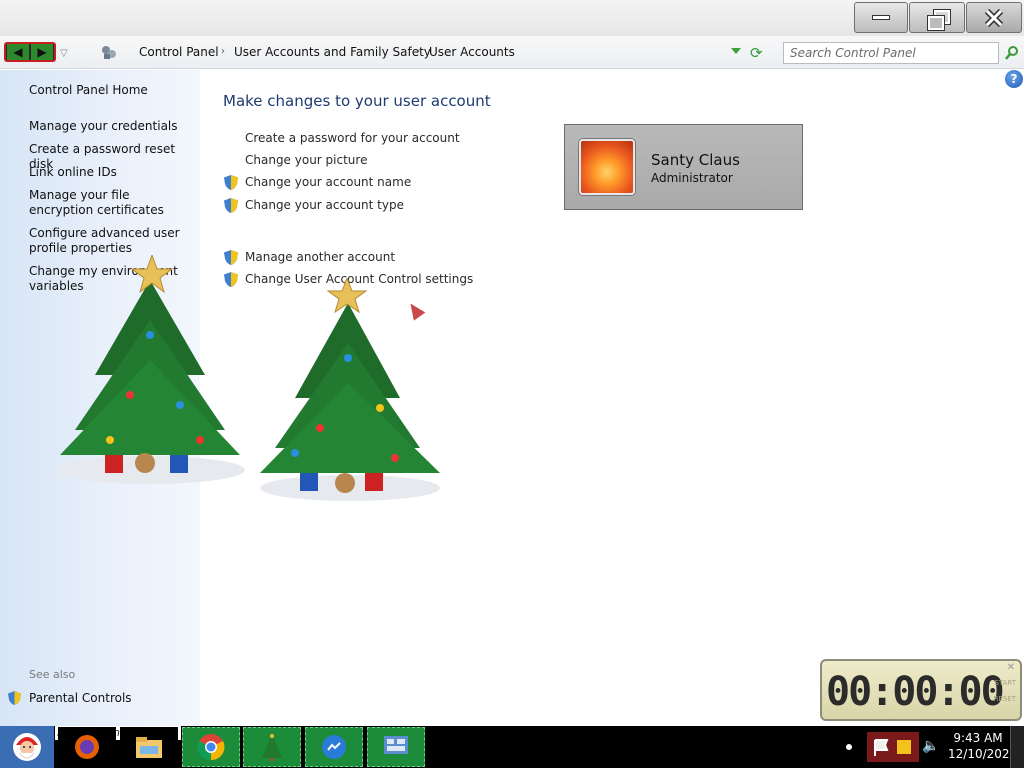  I want to click on timer-reset-button: RESET, so click(1005, 699).